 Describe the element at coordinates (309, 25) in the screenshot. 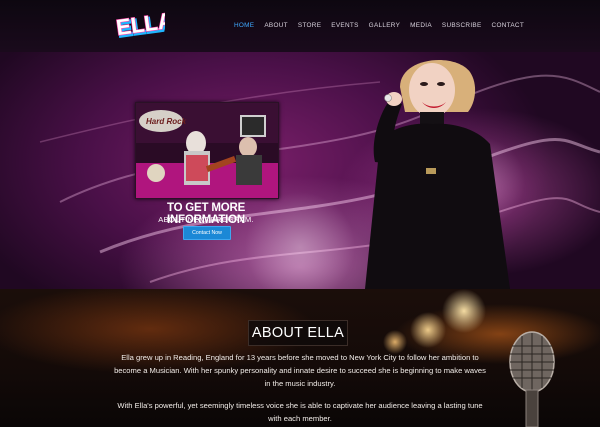

I see `nav-store: STORE` at that location.